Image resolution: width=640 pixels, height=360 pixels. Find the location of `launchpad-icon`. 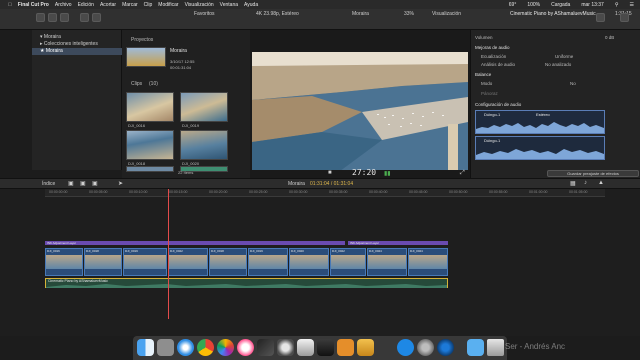

launchpad-icon is located at coordinates (165, 347).